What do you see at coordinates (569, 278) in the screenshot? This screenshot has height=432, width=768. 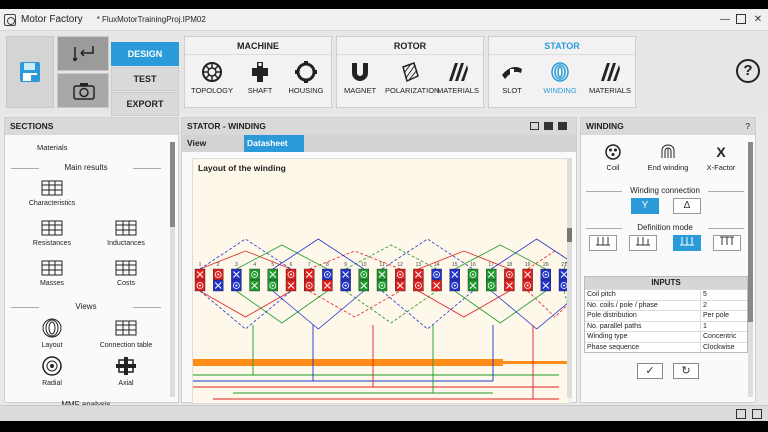 I see `center-scrollbar` at bounding box center [569, 278].